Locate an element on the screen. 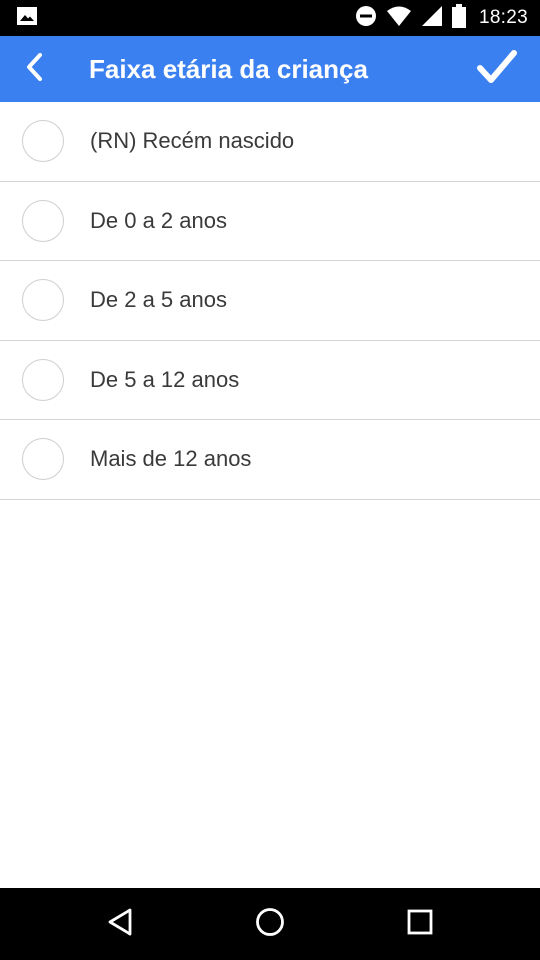 This screenshot has width=540, height=960. nav-back-button is located at coordinates (120, 924).